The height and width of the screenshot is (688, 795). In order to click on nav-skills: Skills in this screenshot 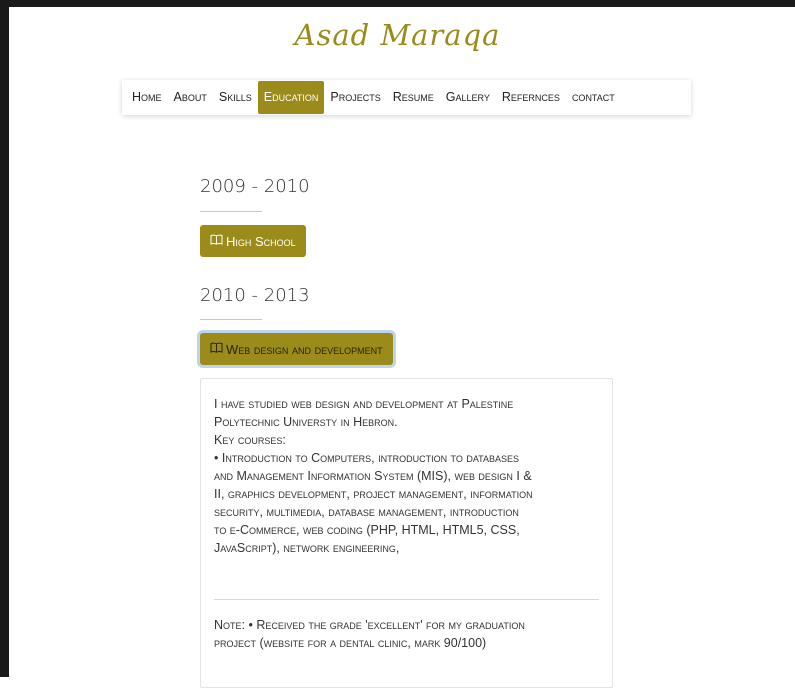, I will do `click(235, 97)`.